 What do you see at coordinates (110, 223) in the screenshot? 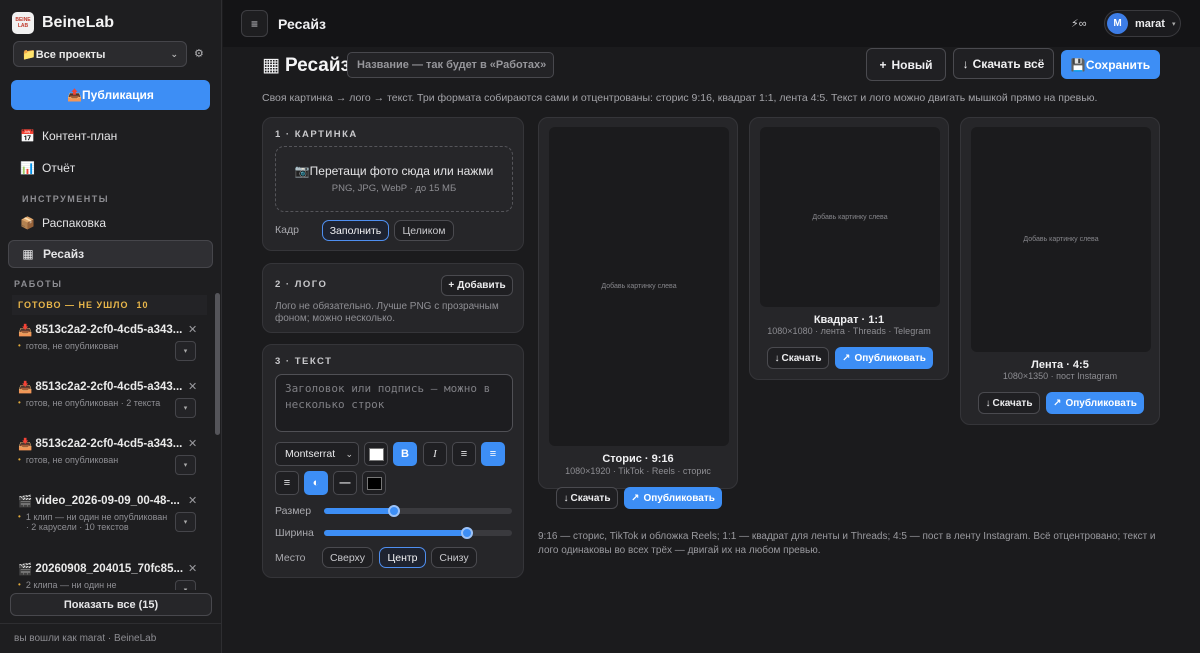
I see `sidebar-item-unpack: 📦 Распаковка` at bounding box center [110, 223].